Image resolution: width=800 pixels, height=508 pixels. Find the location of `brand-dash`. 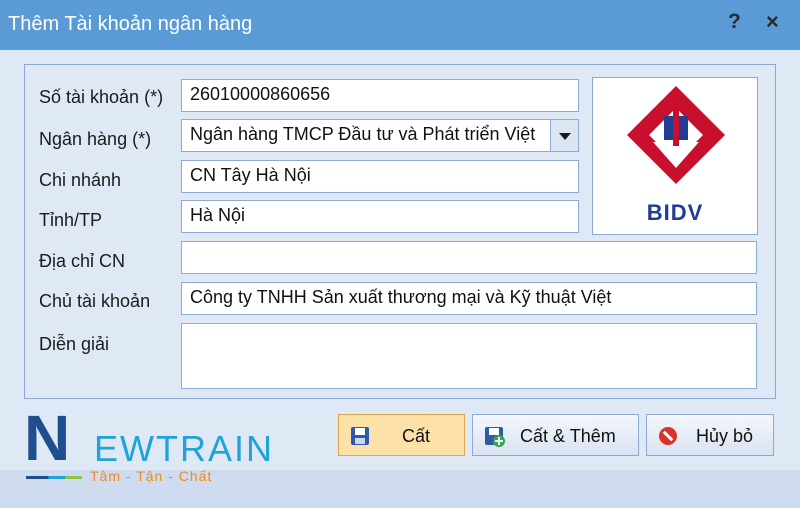

brand-dash is located at coordinates (54, 477).